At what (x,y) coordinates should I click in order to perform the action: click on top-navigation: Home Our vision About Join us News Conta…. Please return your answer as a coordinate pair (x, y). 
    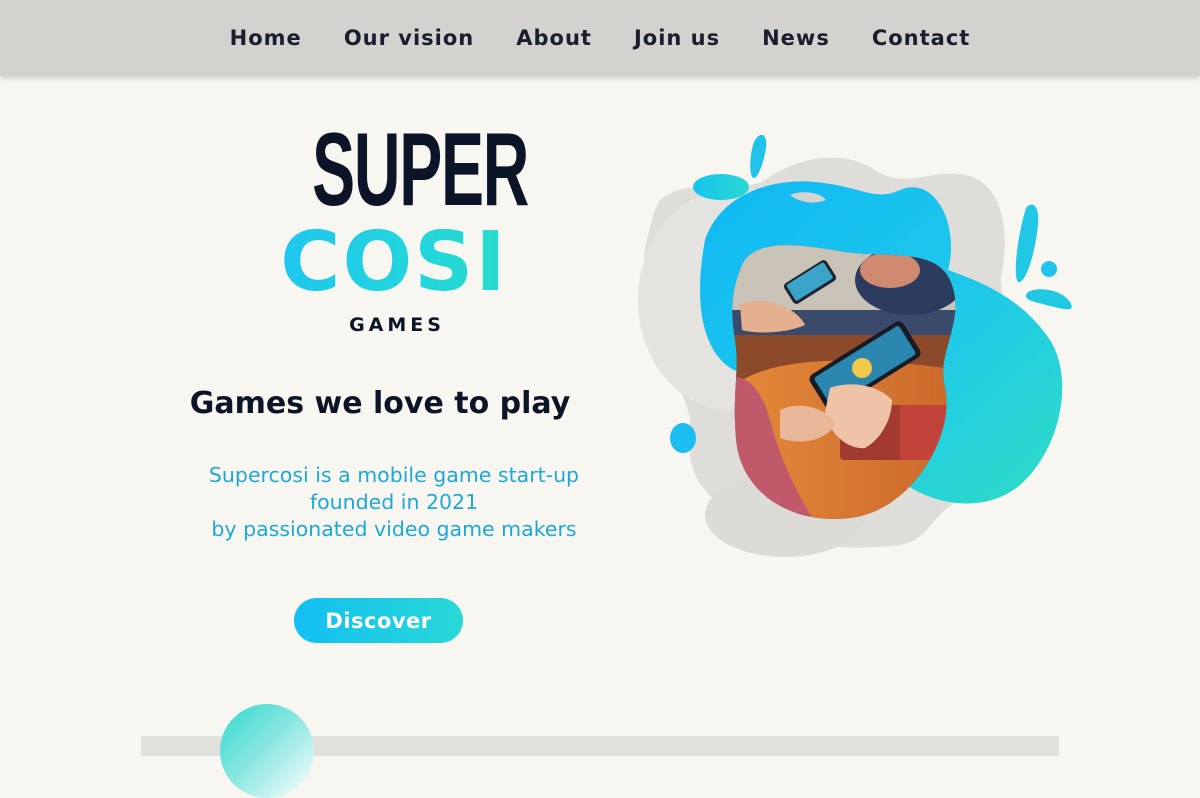
    Looking at the image, I should click on (600, 38).